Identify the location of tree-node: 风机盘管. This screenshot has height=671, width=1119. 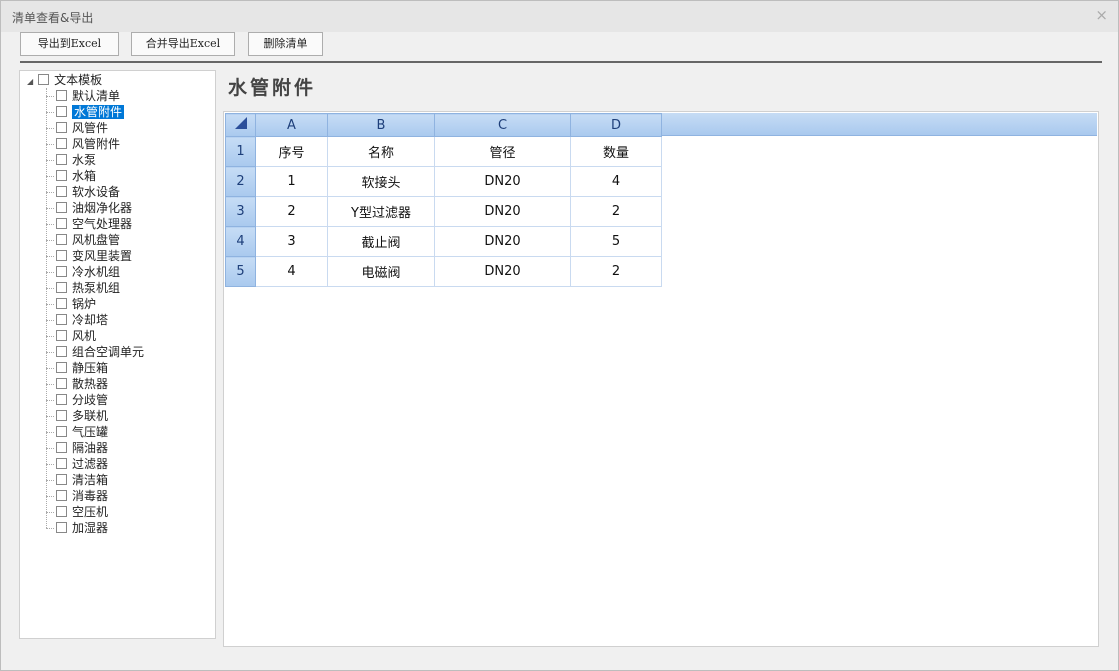
(88, 240).